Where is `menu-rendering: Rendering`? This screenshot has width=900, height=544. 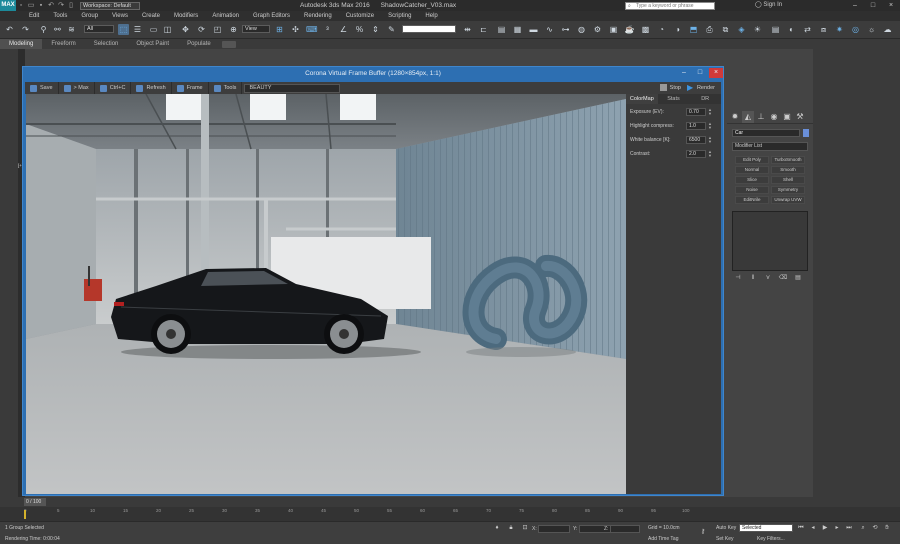
menu-rendering: Rendering is located at coordinates (318, 16).